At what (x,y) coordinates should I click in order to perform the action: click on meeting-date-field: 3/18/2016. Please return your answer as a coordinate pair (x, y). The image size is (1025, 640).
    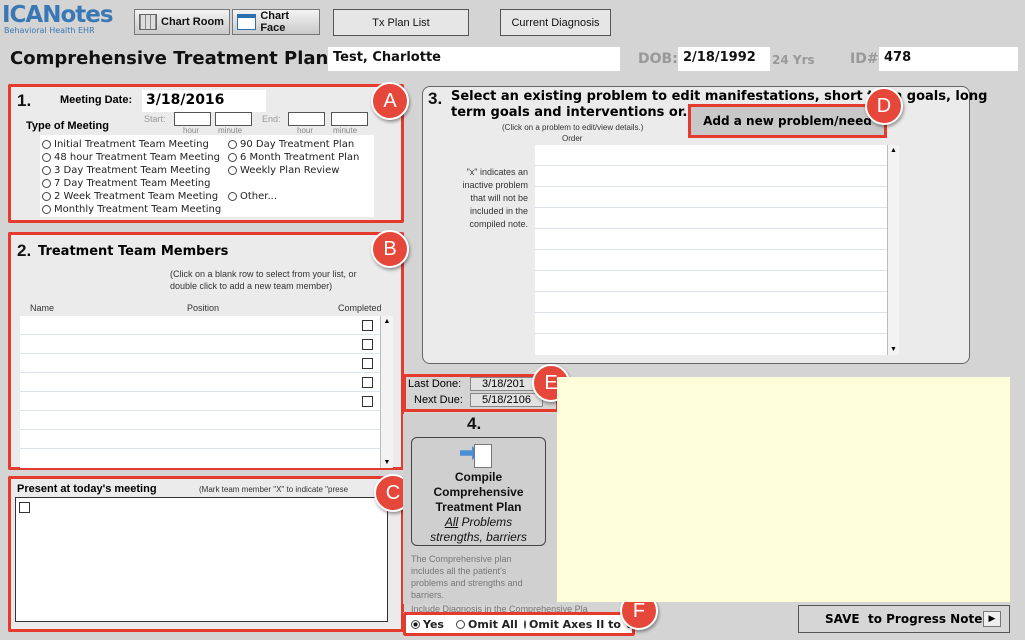
    Looking at the image, I should click on (204, 101).